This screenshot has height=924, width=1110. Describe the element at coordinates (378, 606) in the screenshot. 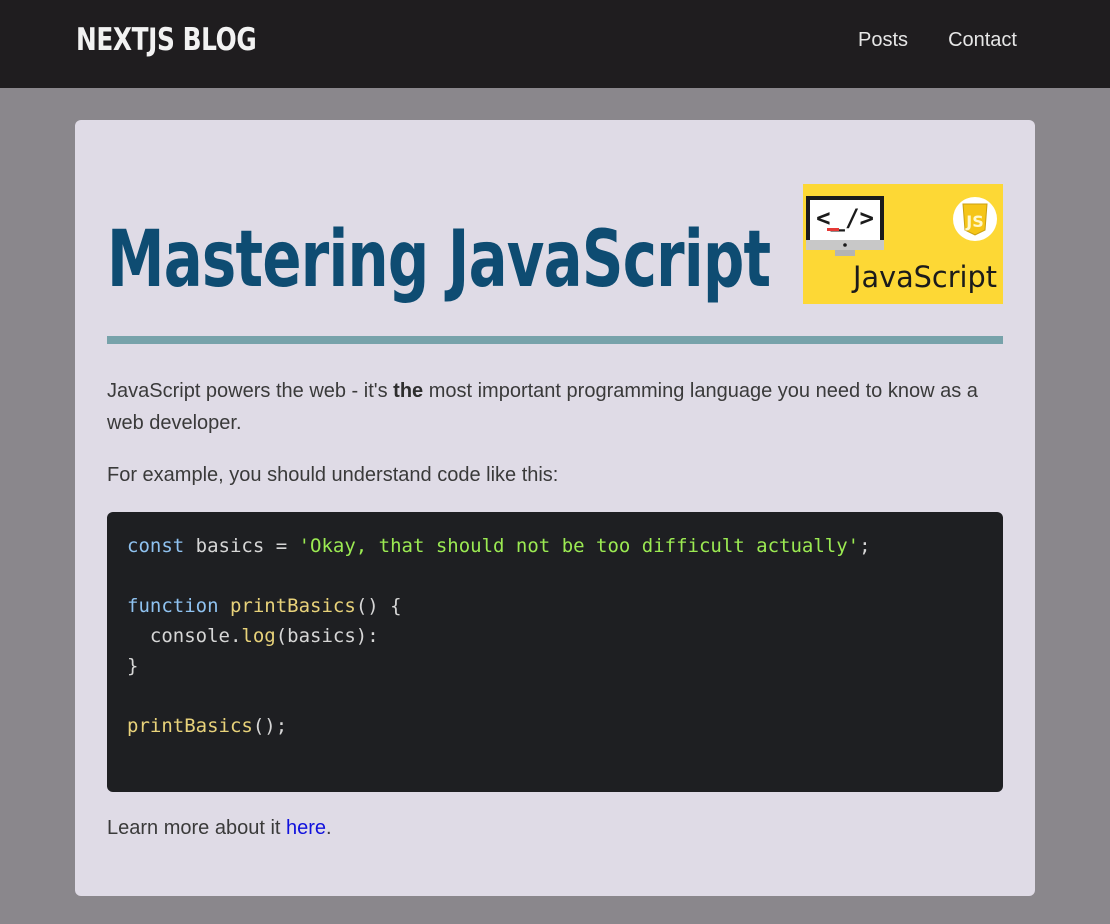

I see `code-plain: () {` at that location.